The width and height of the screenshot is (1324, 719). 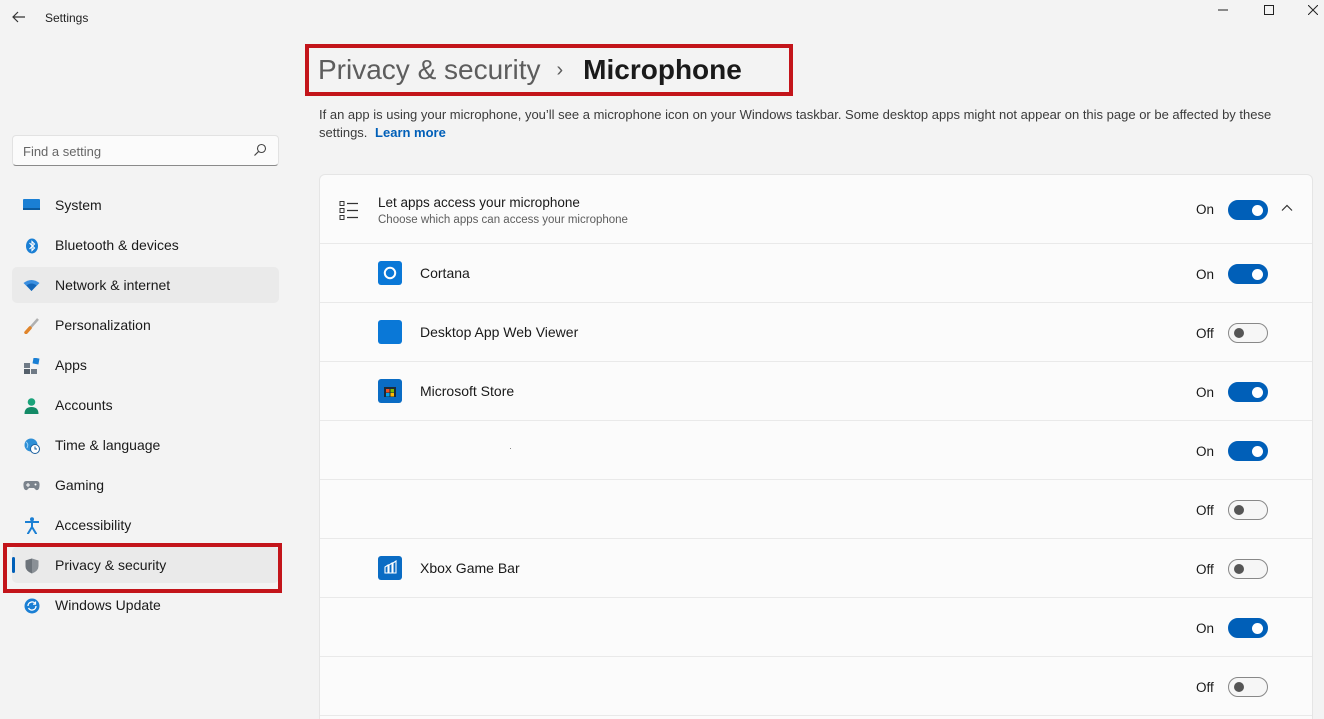 What do you see at coordinates (145, 525) in the screenshot?
I see `sidebar-item-accessibility: Accessibility` at bounding box center [145, 525].